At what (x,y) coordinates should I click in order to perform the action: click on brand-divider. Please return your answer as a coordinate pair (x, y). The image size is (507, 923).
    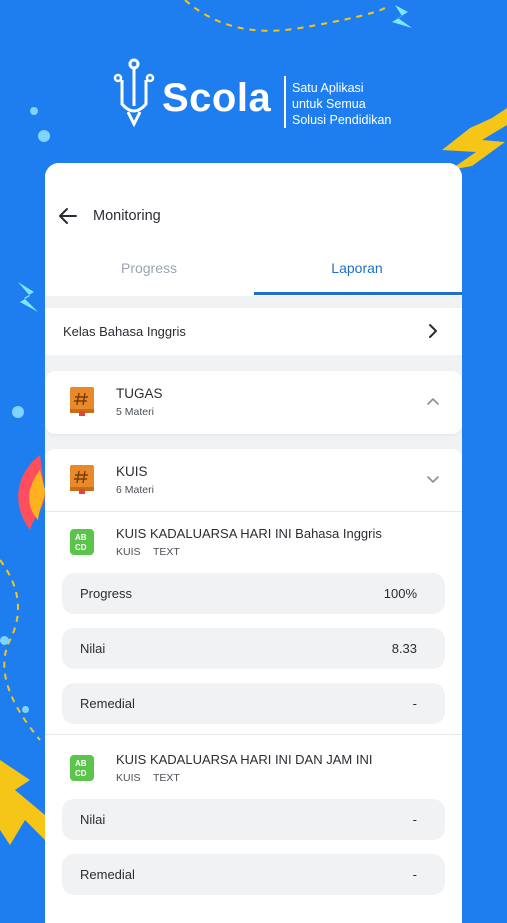
    Looking at the image, I should click on (285, 102).